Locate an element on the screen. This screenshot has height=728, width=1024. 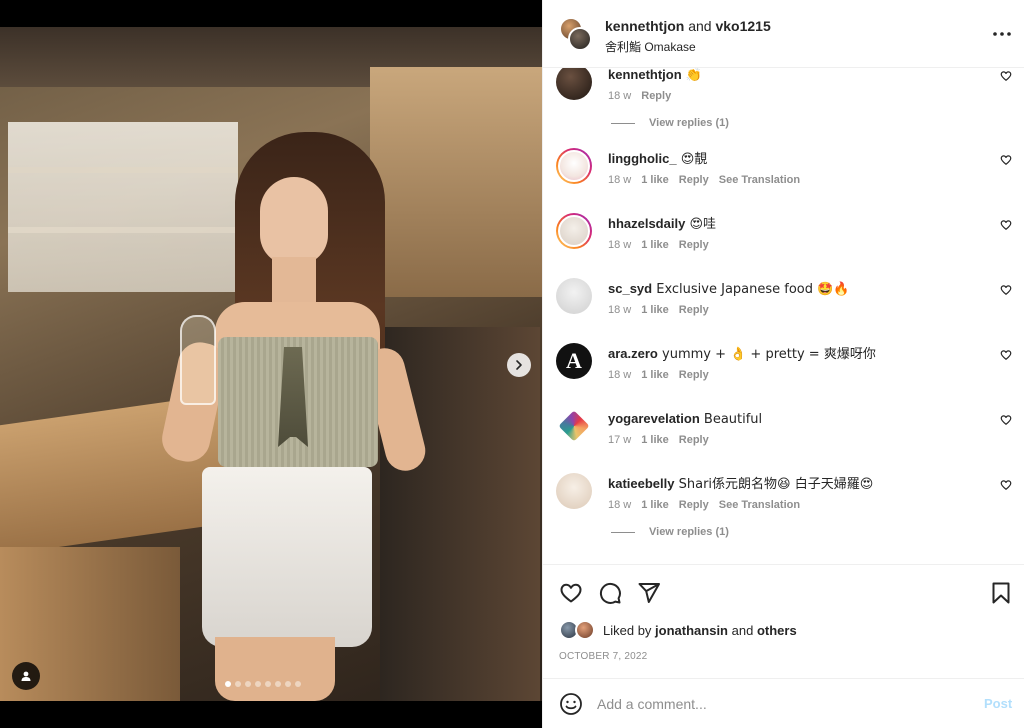
bookmark-icon is located at coordinates (1001, 593).